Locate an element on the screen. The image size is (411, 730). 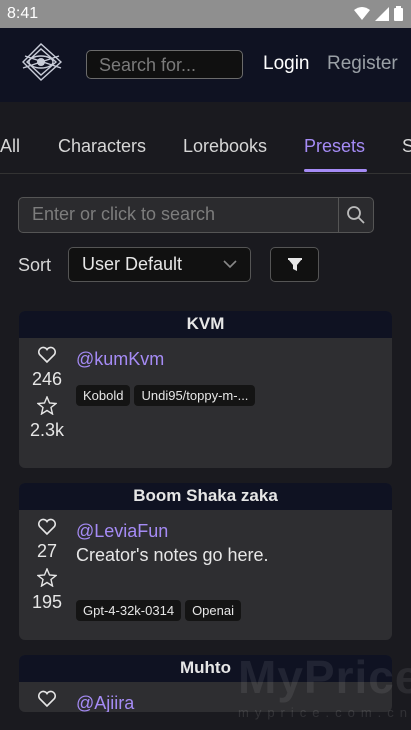
tab-presets: Presets is located at coordinates (334, 146).